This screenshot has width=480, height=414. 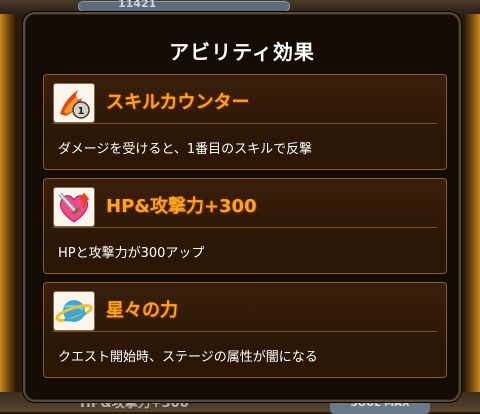 I want to click on flame-counter-icon: 1, so click(x=74, y=103).